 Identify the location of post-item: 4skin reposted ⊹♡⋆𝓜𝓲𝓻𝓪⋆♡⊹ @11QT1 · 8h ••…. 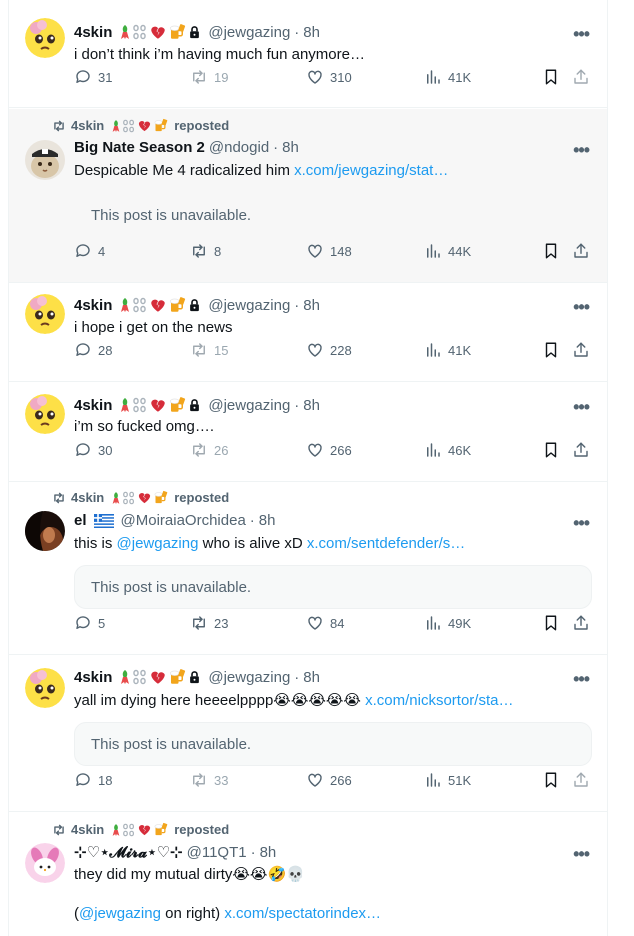
(308, 874).